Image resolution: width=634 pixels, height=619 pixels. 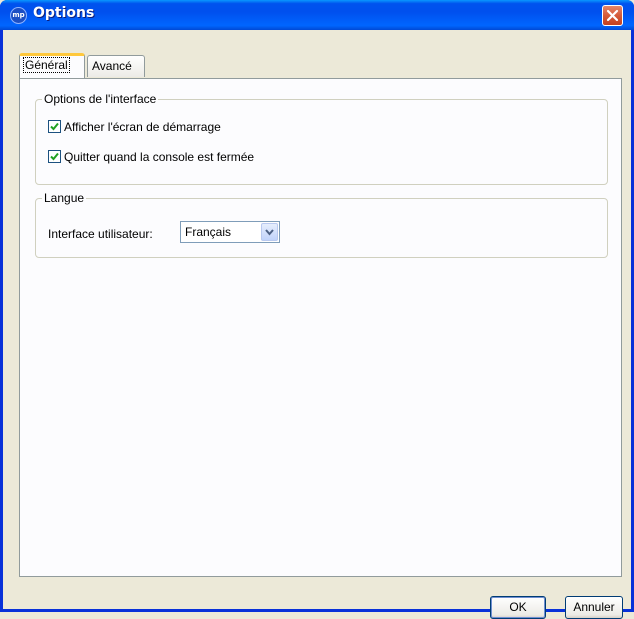 What do you see at coordinates (317, 15) in the screenshot?
I see `title-bar: mp Options` at bounding box center [317, 15].